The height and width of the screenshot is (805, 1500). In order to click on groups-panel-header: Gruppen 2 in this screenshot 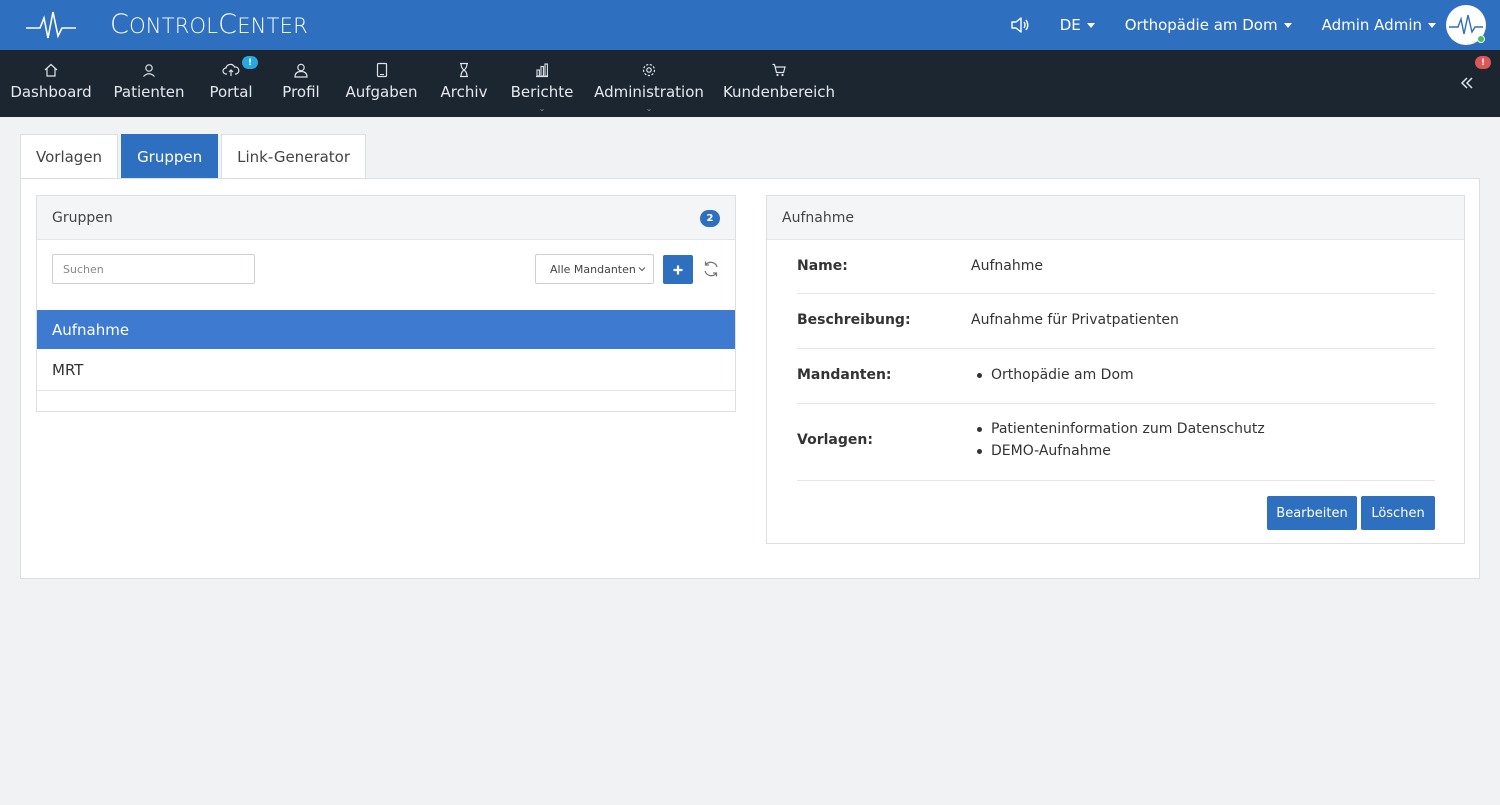, I will do `click(386, 218)`.